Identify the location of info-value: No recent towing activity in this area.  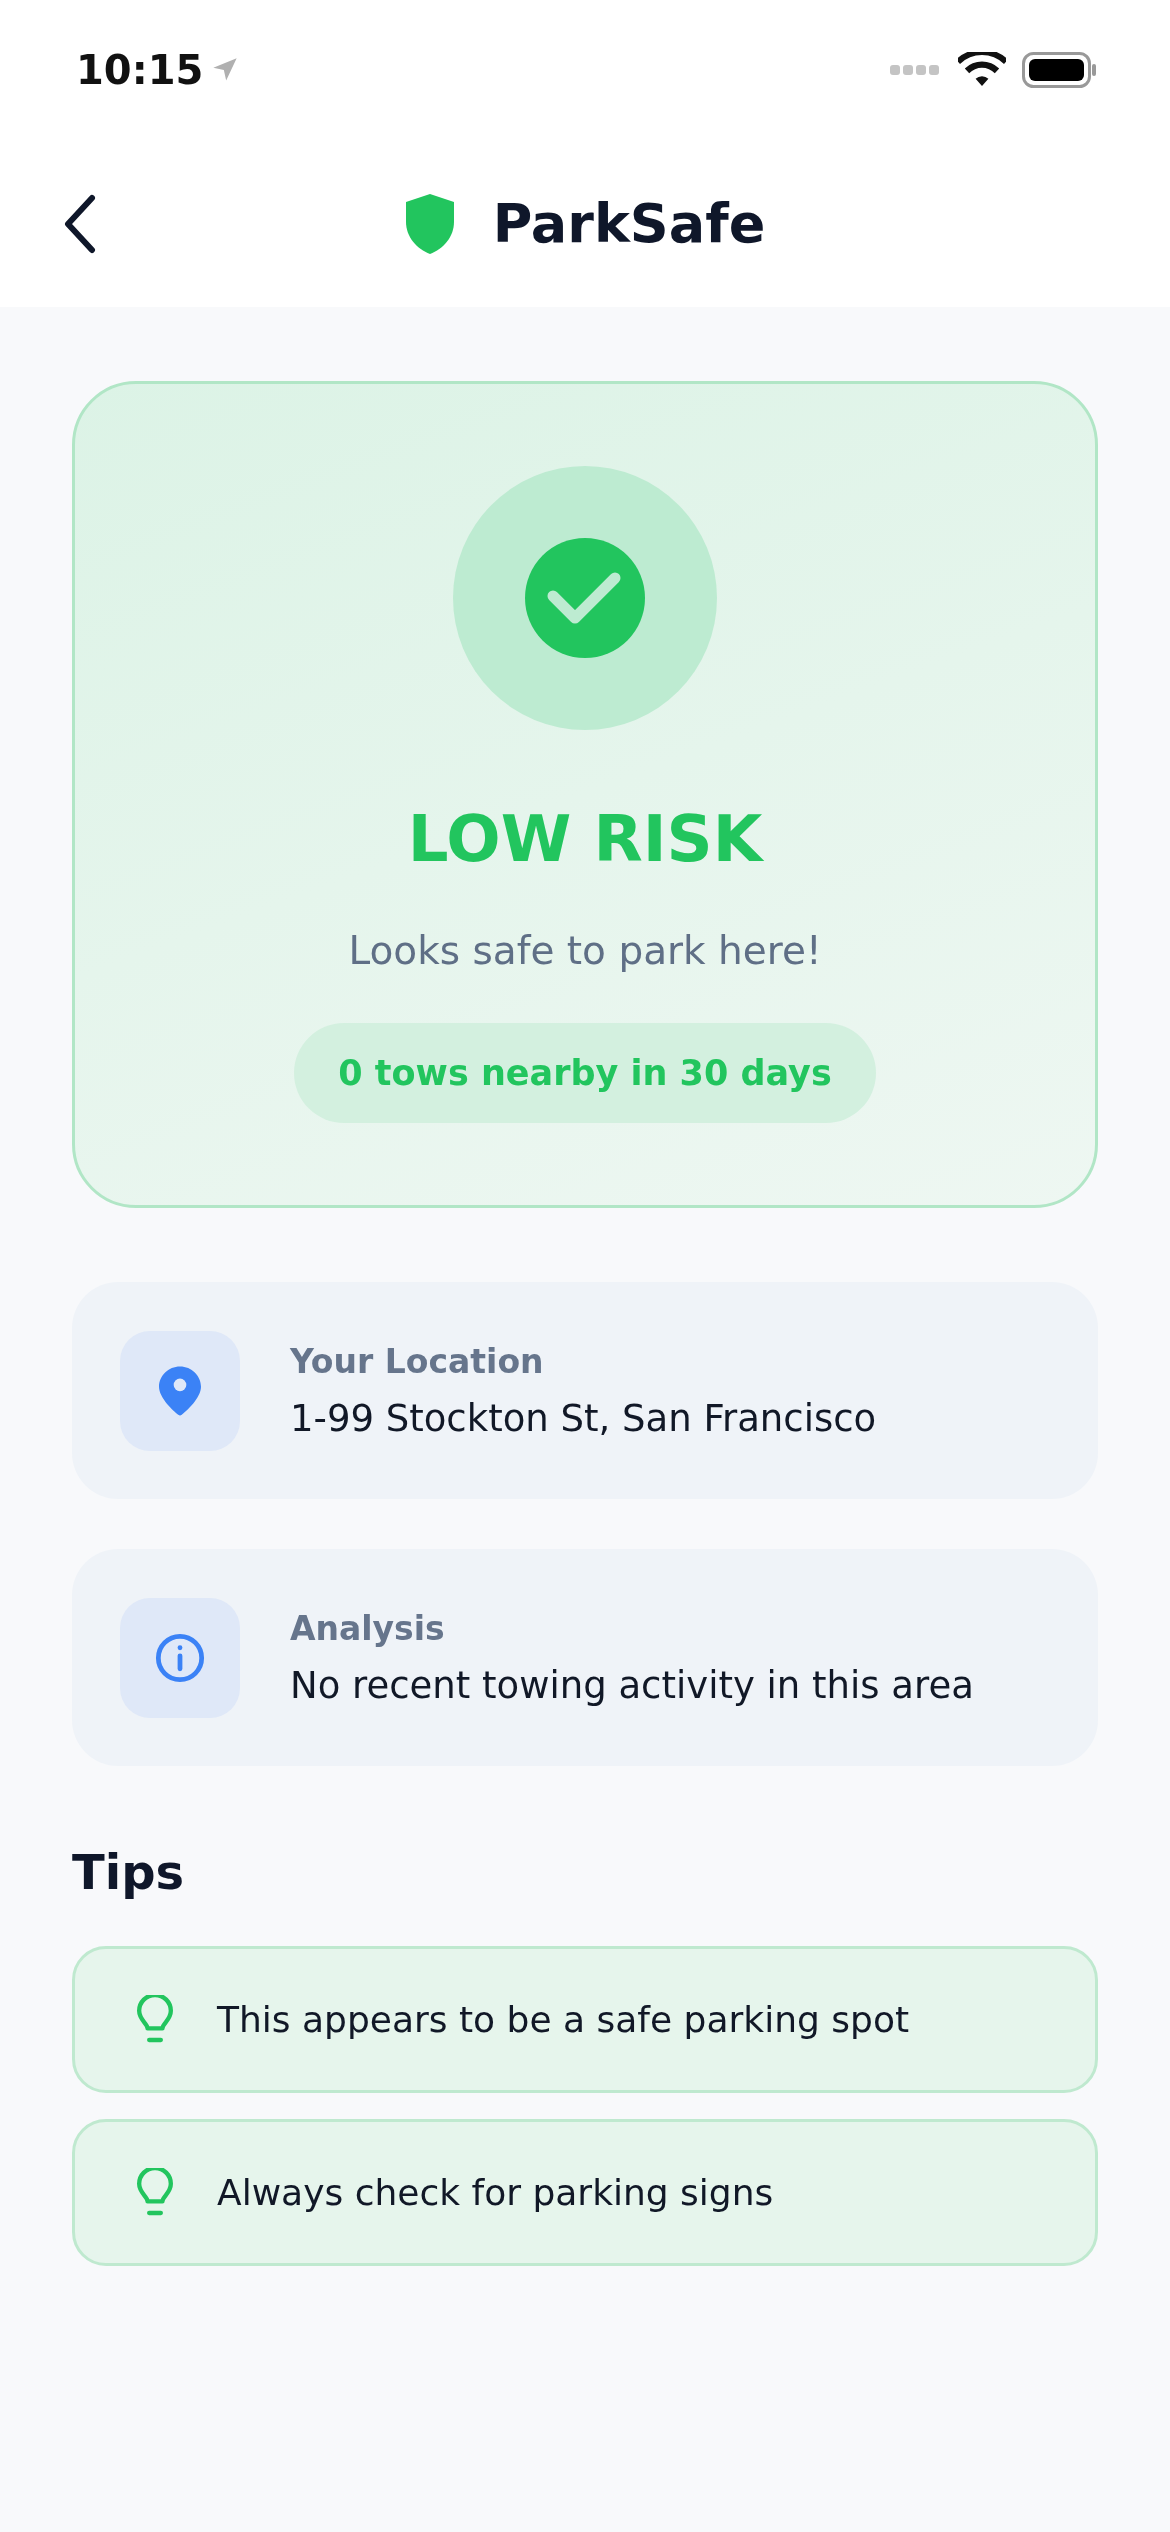
(632, 1685).